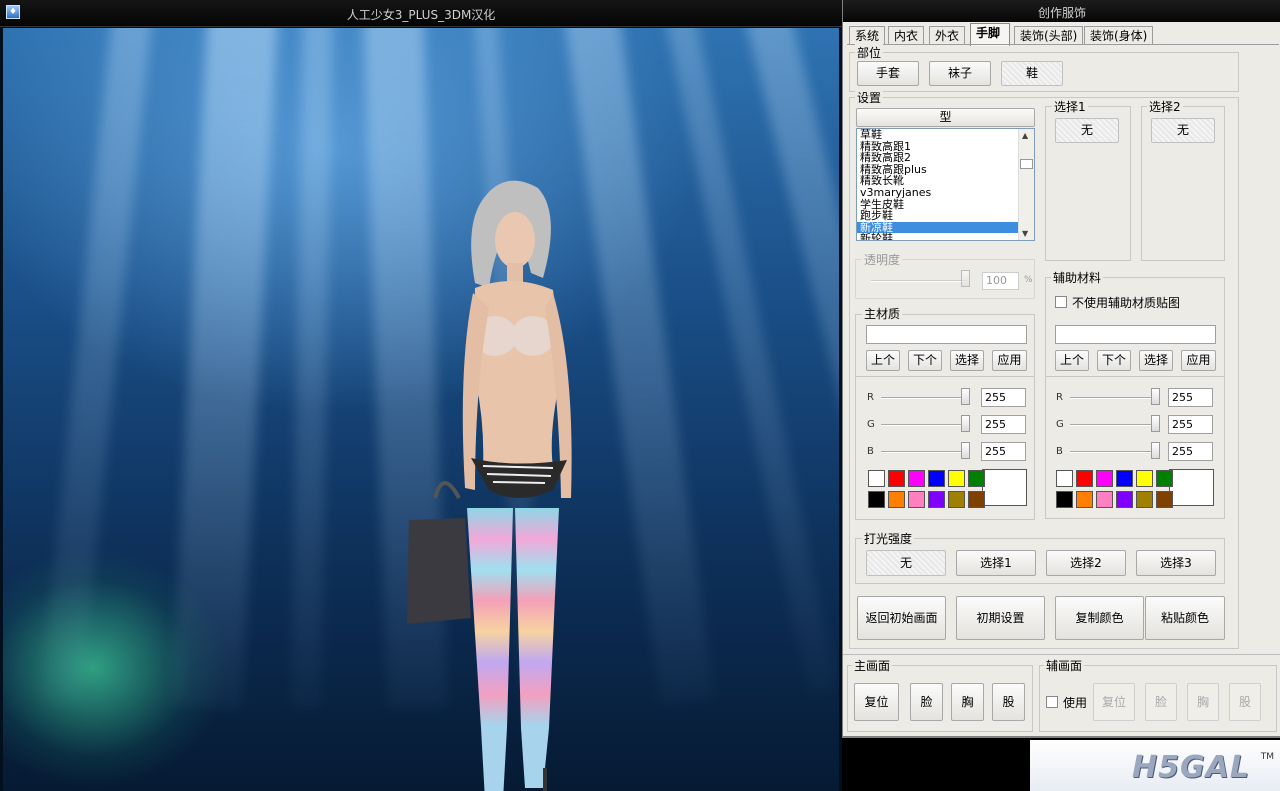  Describe the element at coordinates (1114, 360) in the screenshot. I see `aux-material-next-button: 下个` at that location.